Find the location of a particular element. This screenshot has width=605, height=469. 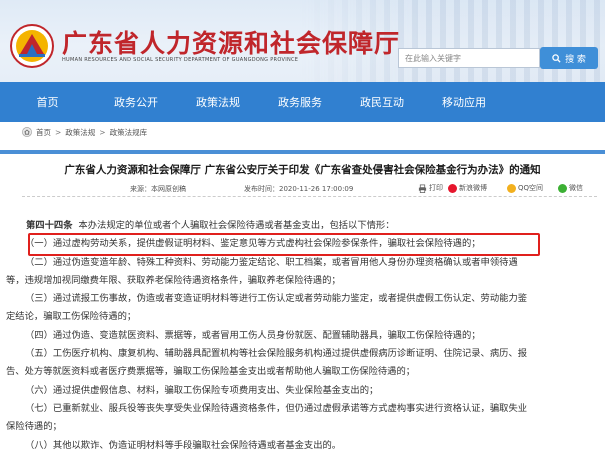

nav-item-mobile-apps: 移动应用 is located at coordinates (464, 102).